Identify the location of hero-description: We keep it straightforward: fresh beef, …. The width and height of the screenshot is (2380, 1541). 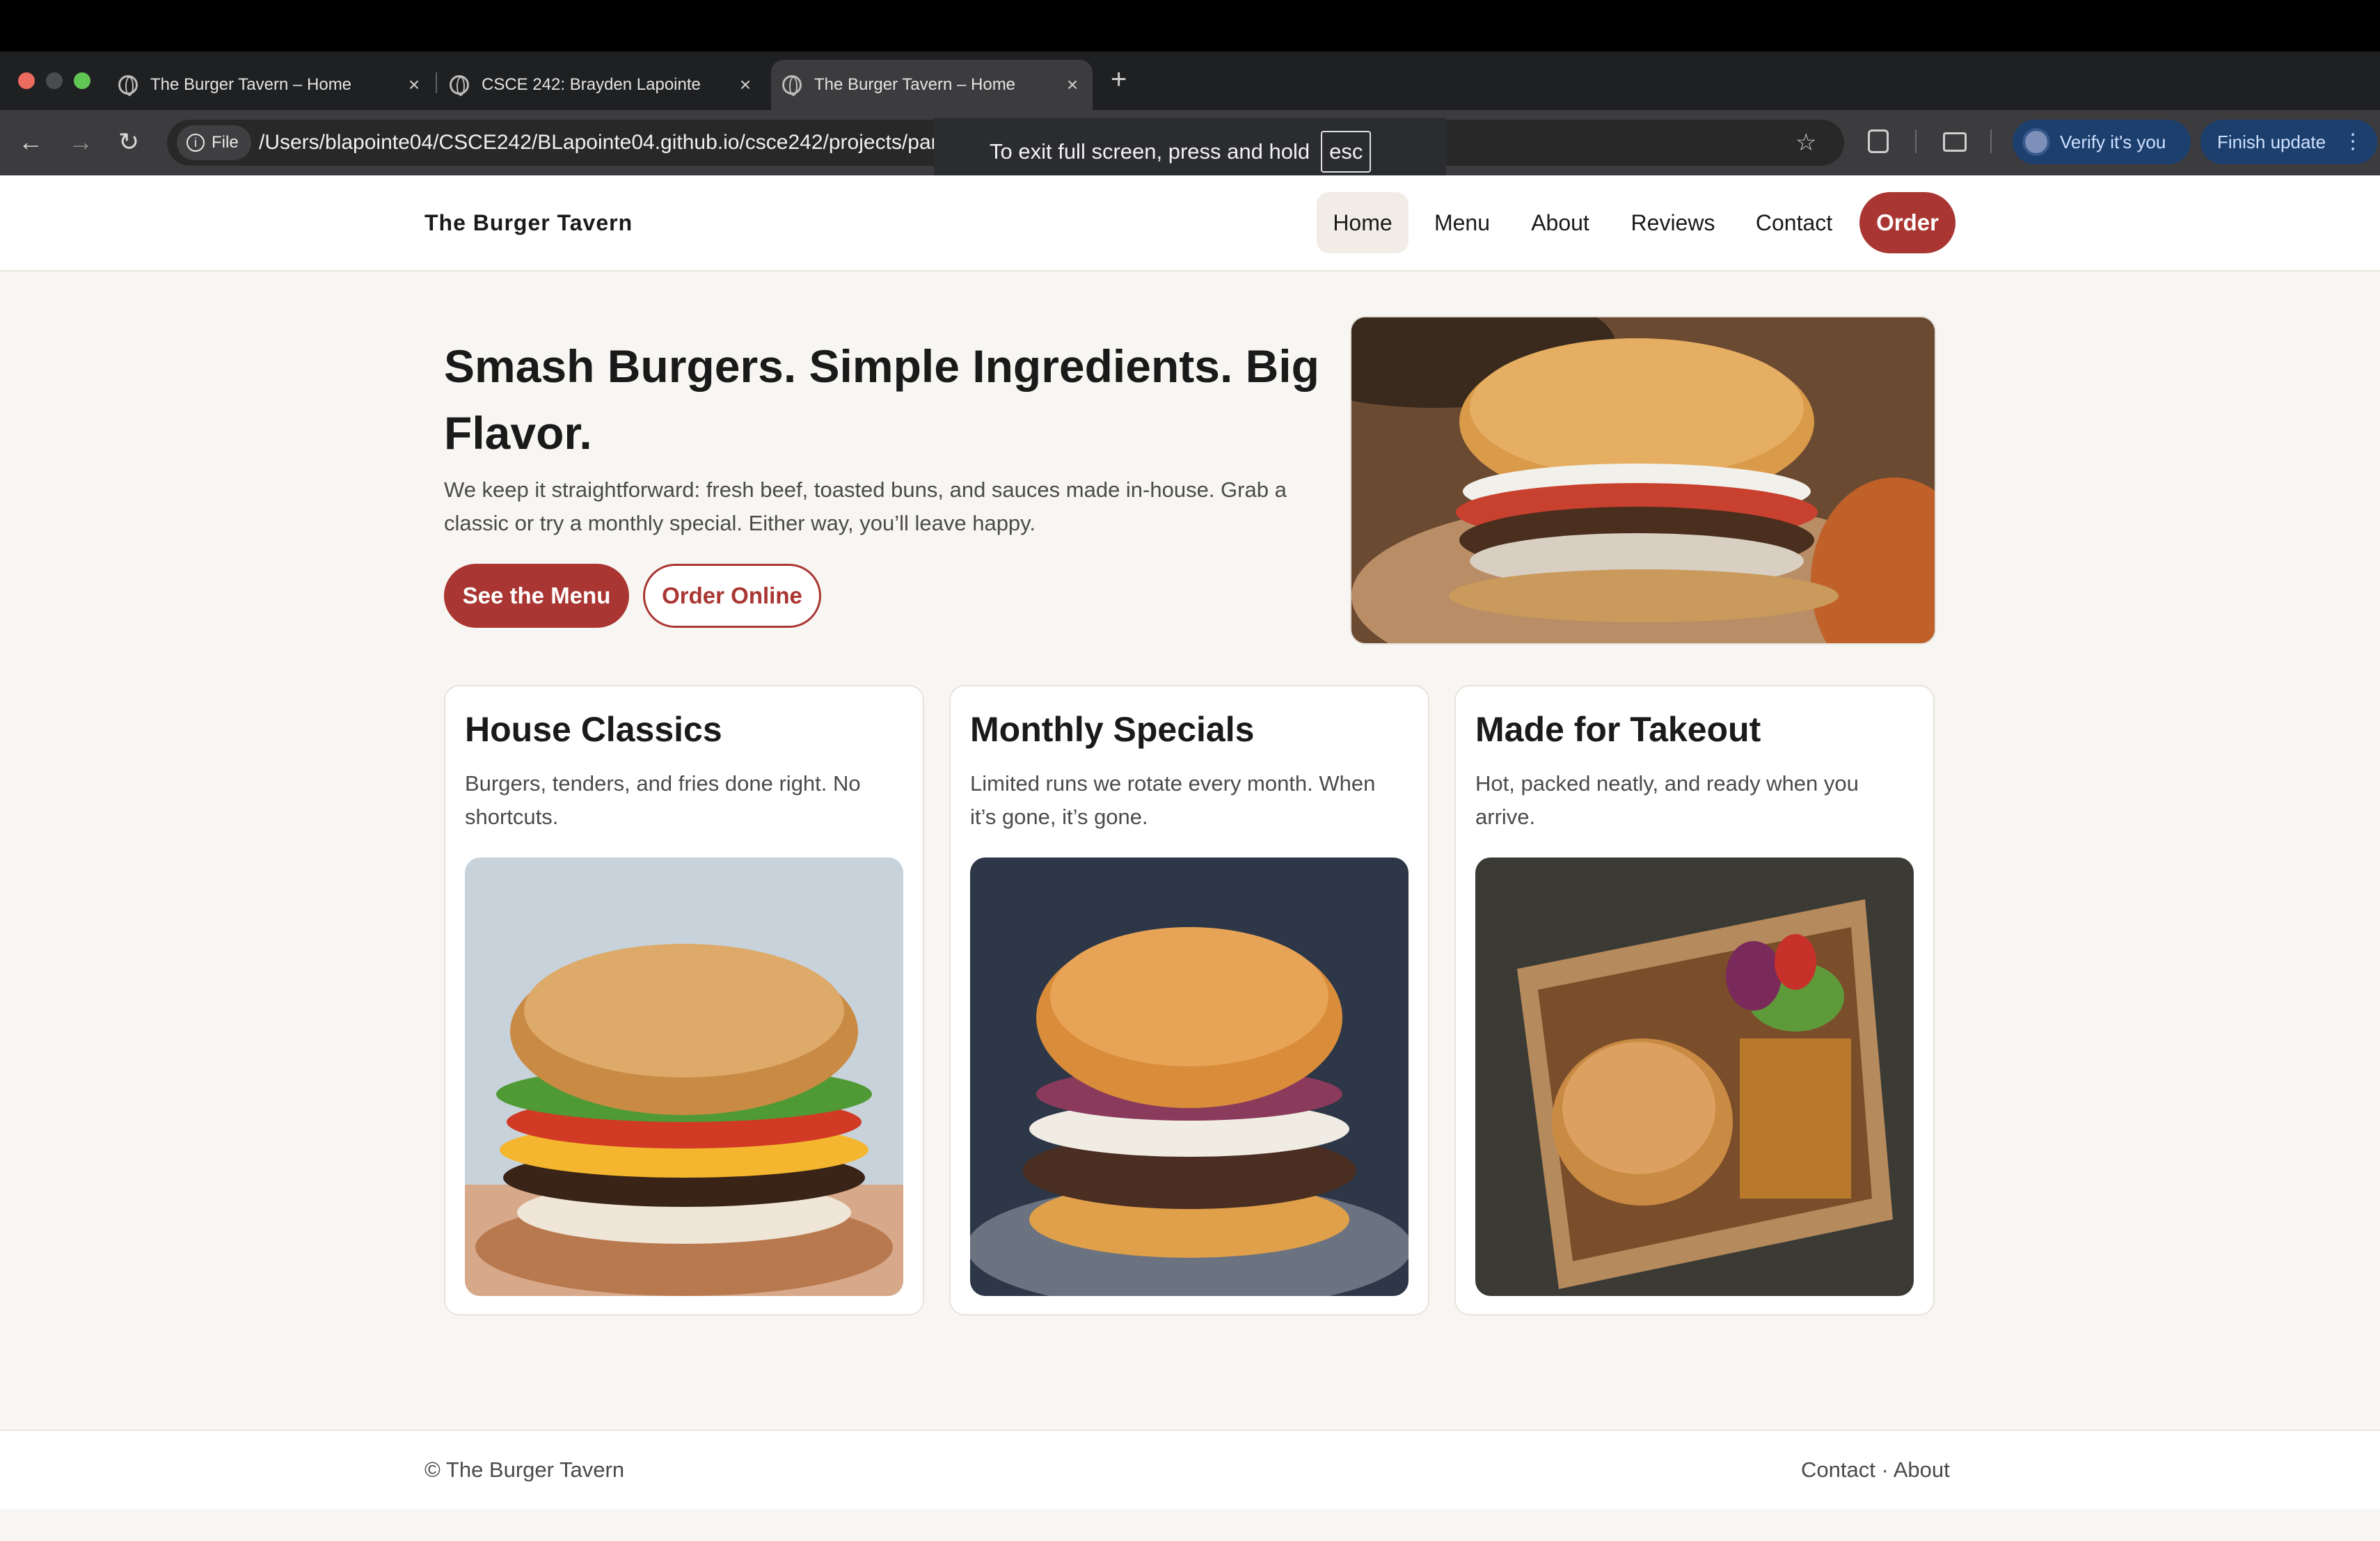
(865, 506).